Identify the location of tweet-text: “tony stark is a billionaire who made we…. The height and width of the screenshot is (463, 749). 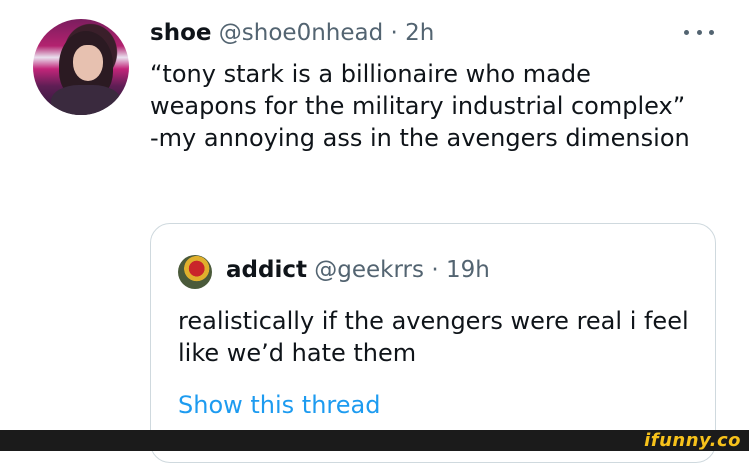
(420, 106).